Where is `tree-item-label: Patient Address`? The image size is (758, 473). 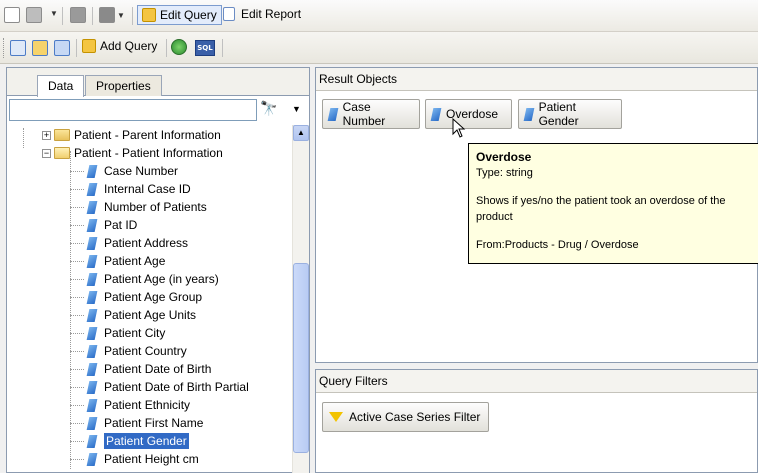
tree-item-label: Patient Address is located at coordinates (146, 243).